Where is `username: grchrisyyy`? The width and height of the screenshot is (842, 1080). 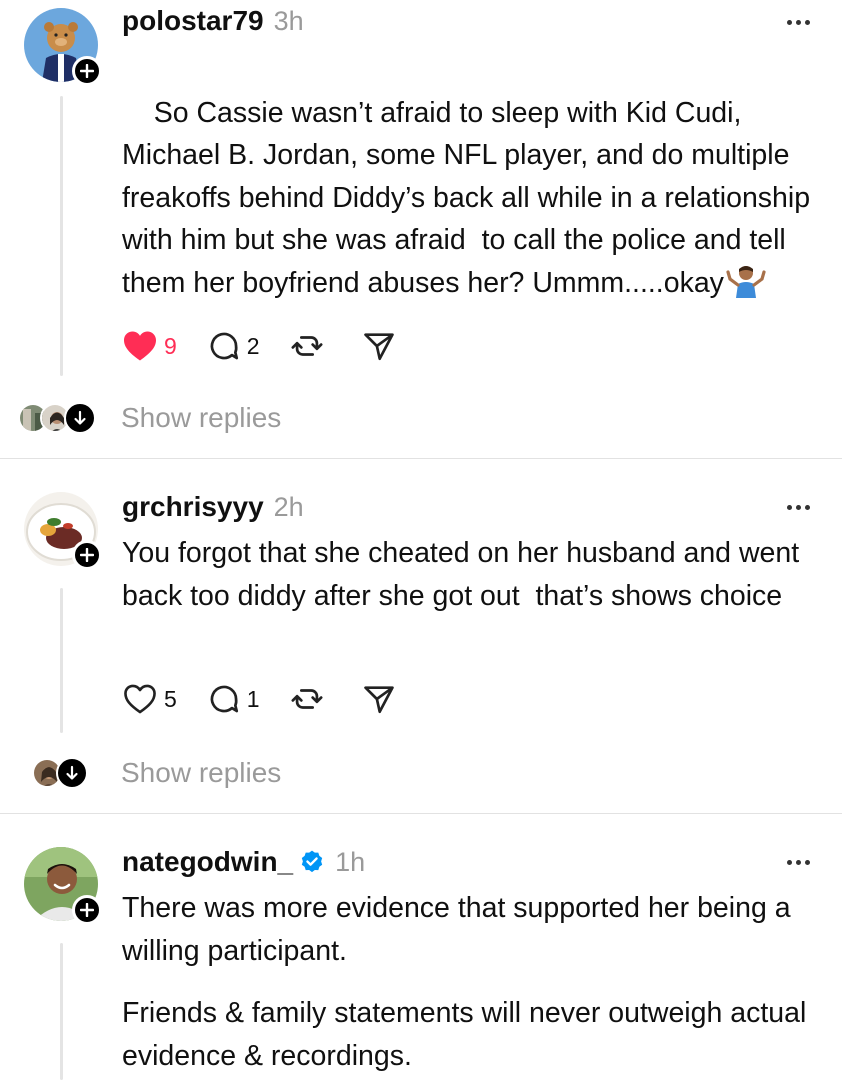
username: grchrisyyy is located at coordinates (193, 507).